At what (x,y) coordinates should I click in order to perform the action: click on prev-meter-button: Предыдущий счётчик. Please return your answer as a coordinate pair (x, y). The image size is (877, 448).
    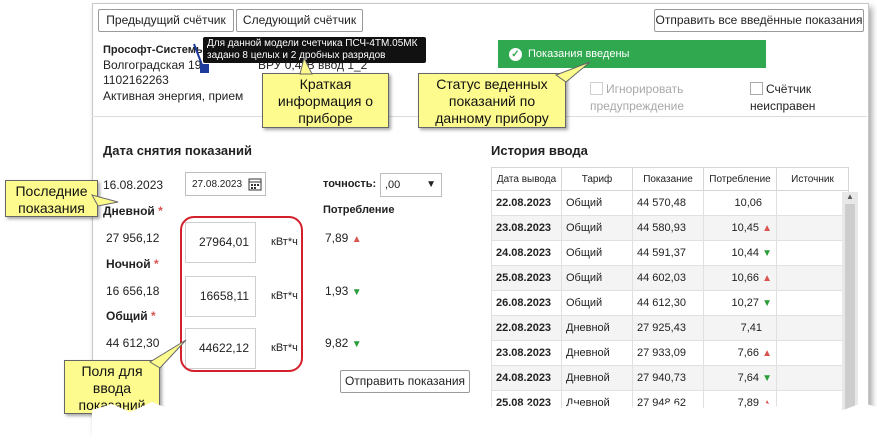
    Looking at the image, I should click on (166, 20).